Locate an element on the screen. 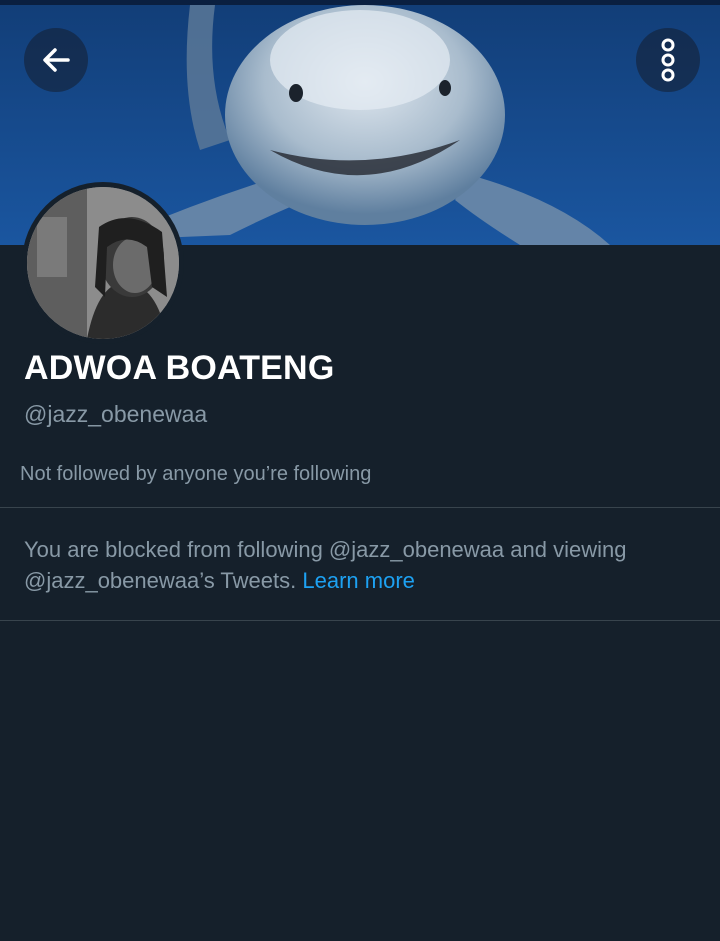 The image size is (720, 941). arrow-left-icon is located at coordinates (56, 60).